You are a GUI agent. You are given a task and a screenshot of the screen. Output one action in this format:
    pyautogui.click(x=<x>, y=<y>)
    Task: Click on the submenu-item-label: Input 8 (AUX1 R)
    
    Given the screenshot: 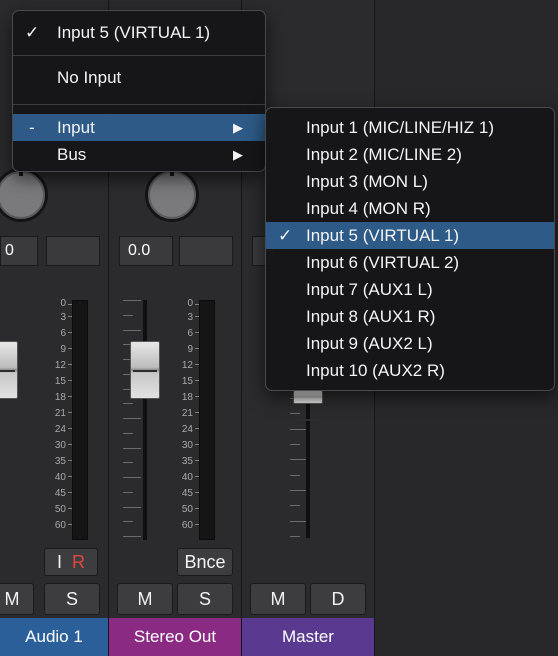 What is the action you would take?
    pyautogui.click(x=371, y=316)
    